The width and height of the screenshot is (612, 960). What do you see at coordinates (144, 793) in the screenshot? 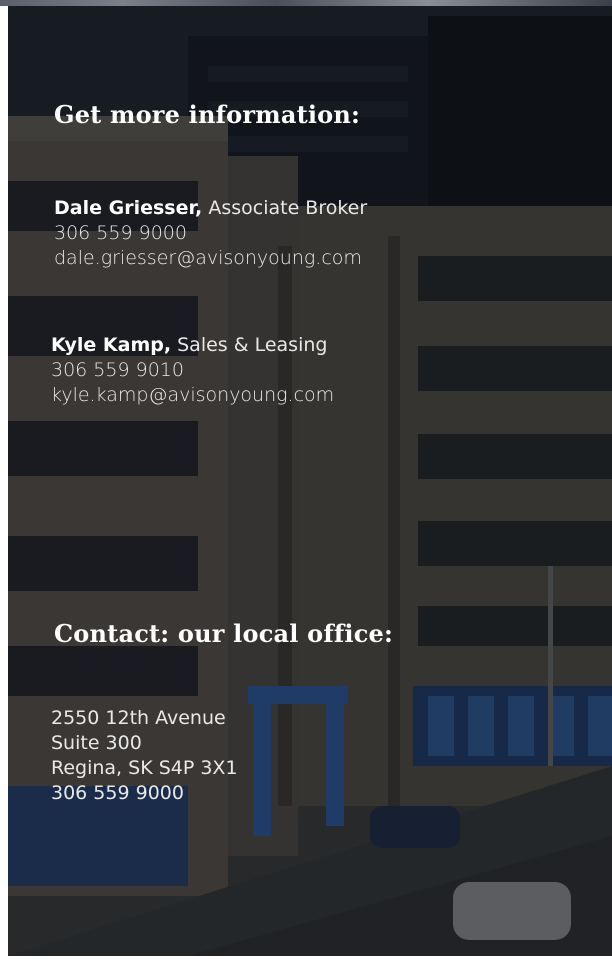
I see `office-phone: 306 559 9000` at bounding box center [144, 793].